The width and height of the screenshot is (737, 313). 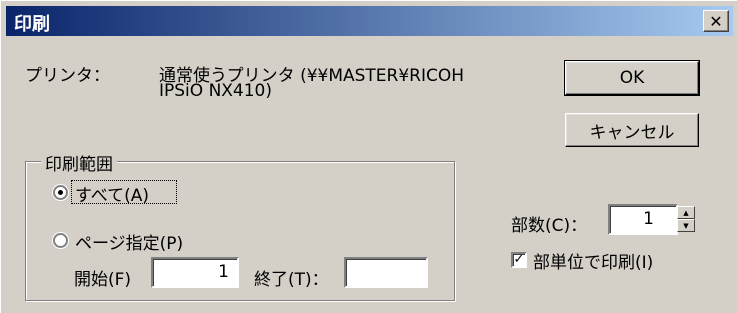 I want to click on copies-spinner: ▲ ▼, so click(x=686, y=221).